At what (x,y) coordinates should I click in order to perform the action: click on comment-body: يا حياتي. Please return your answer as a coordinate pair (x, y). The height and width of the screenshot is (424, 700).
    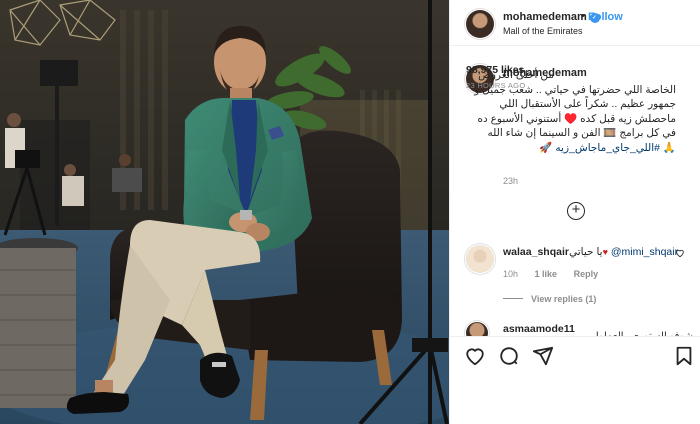
    Looking at the image, I should click on (586, 252).